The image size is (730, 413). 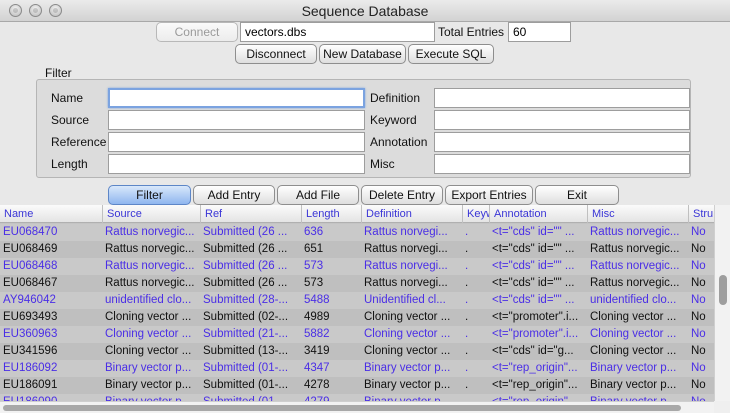 What do you see at coordinates (701, 214) in the screenshot?
I see `column-header-structure: Stru` at bounding box center [701, 214].